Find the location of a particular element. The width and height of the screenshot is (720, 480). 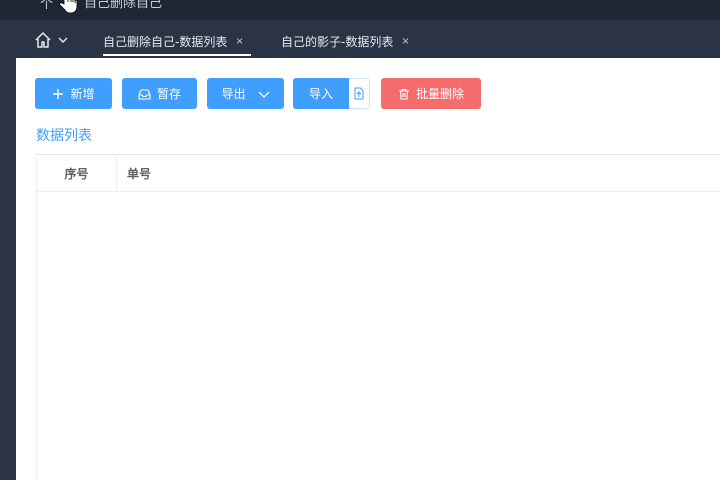

import-button: 导入 is located at coordinates (321, 93).